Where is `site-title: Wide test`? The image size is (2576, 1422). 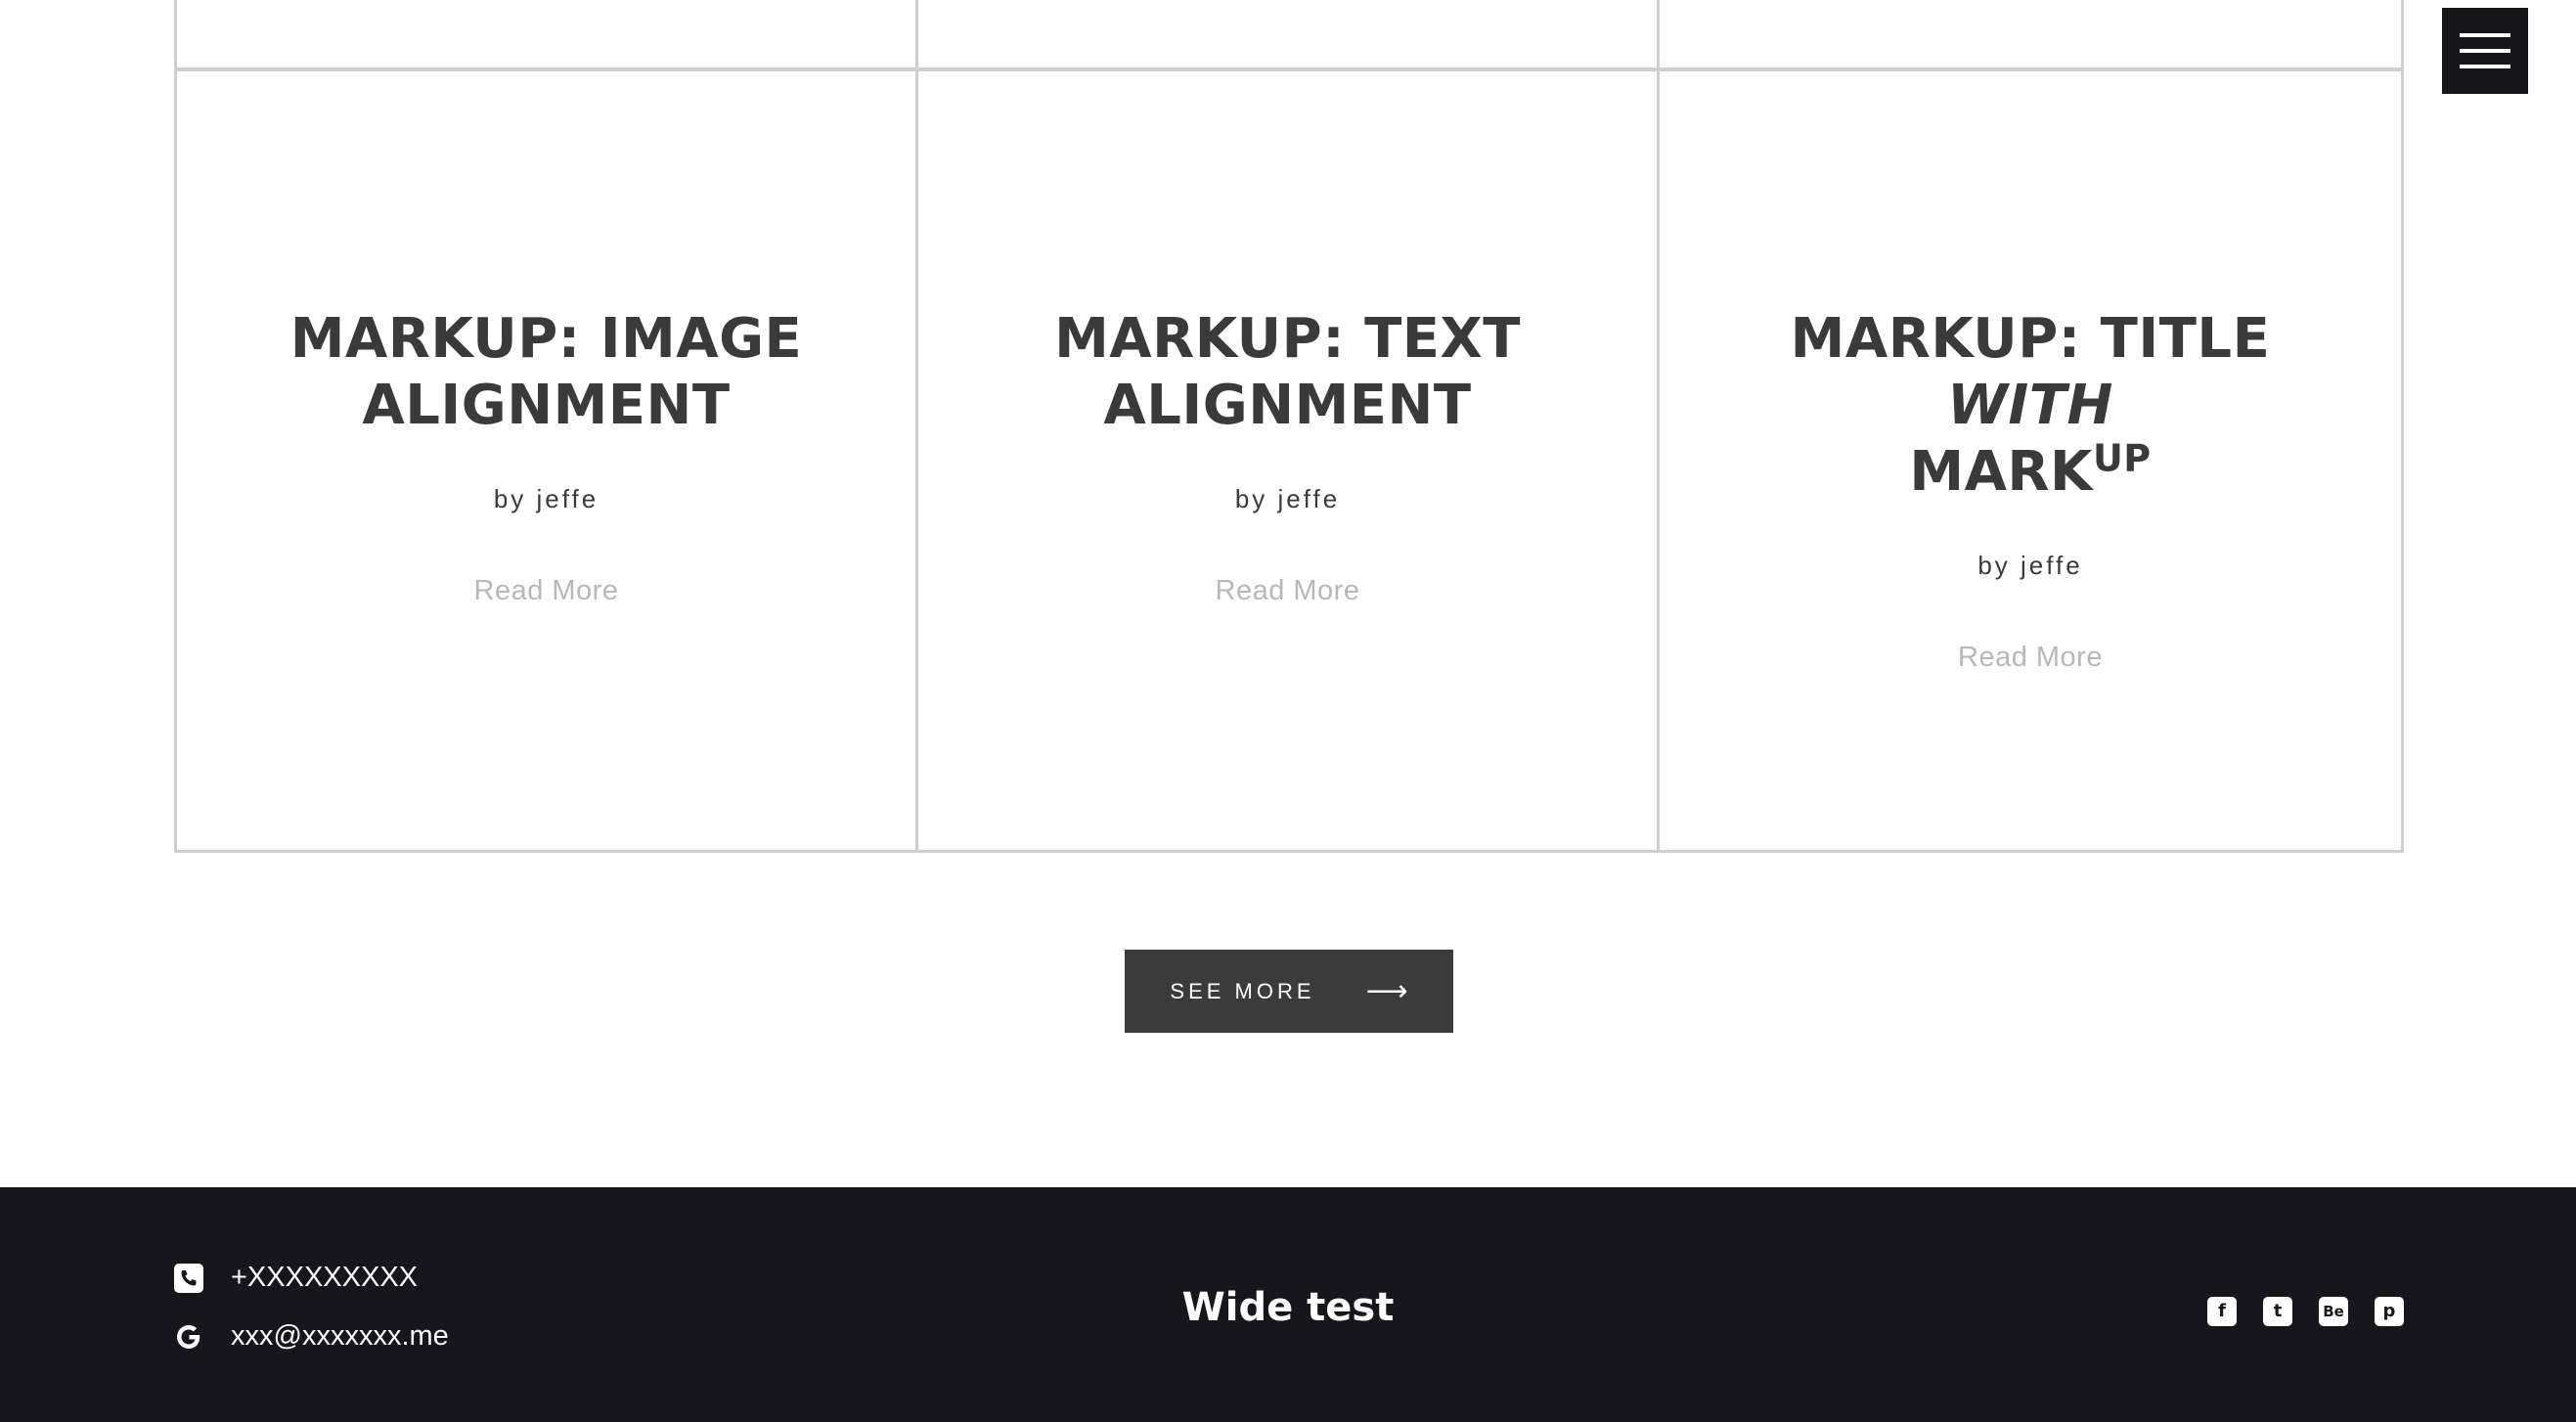 site-title: Wide test is located at coordinates (1288, 1307).